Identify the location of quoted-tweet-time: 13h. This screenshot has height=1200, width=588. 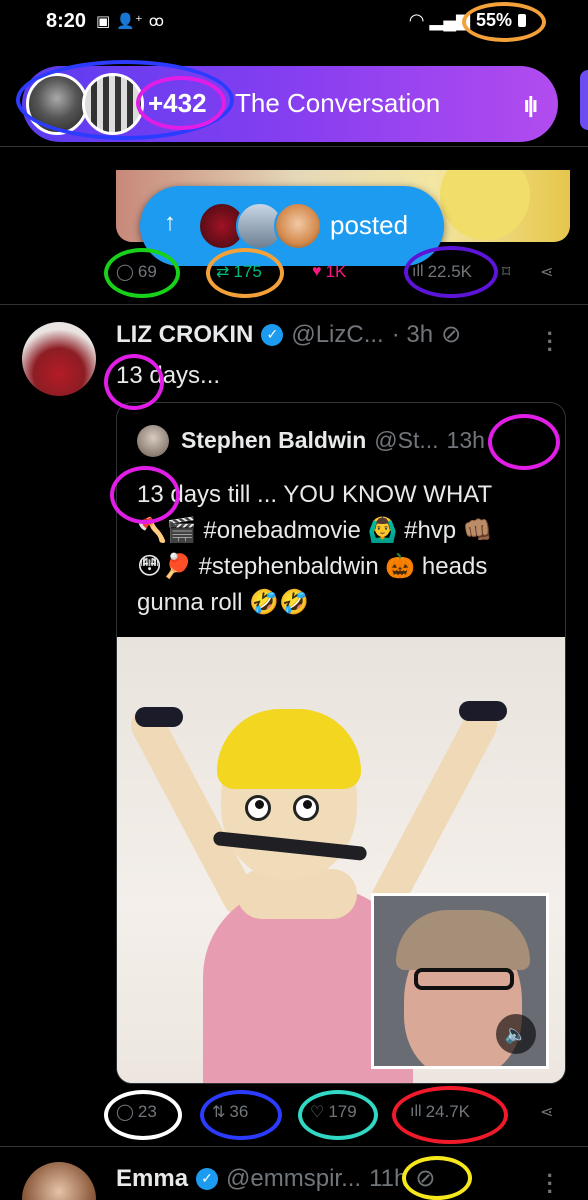
(465, 440).